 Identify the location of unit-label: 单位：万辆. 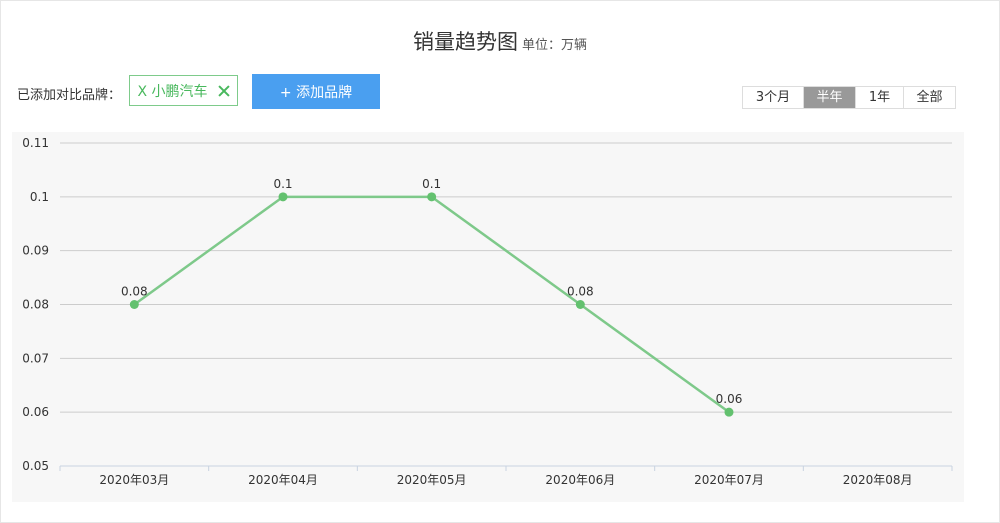
(554, 45).